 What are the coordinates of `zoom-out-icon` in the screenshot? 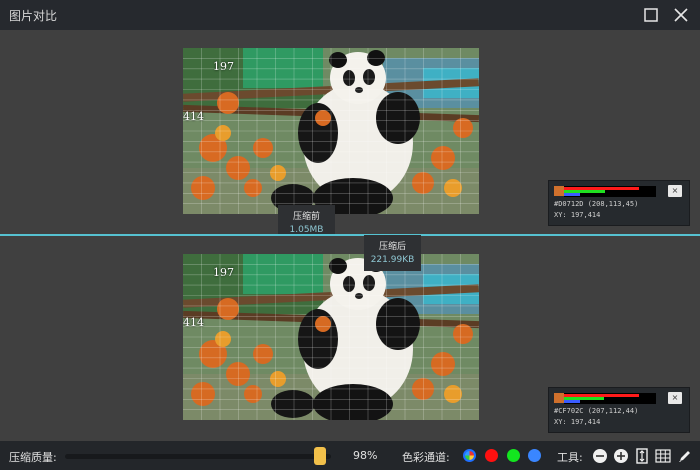 It's located at (600, 456).